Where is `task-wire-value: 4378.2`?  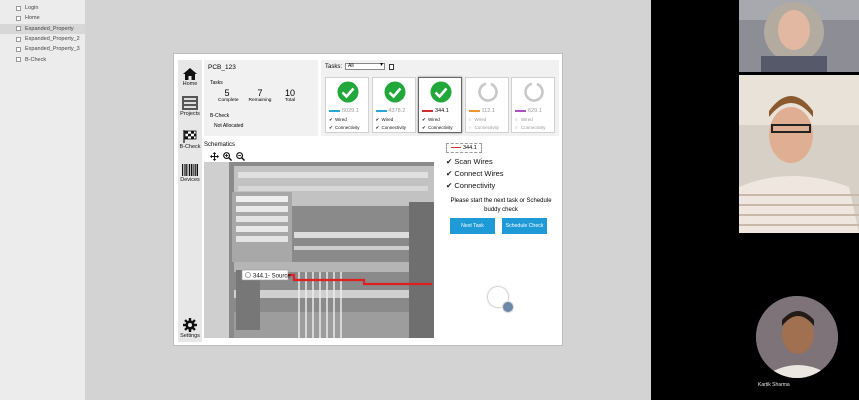 task-wire-value: 4378.2 is located at coordinates (394, 111).